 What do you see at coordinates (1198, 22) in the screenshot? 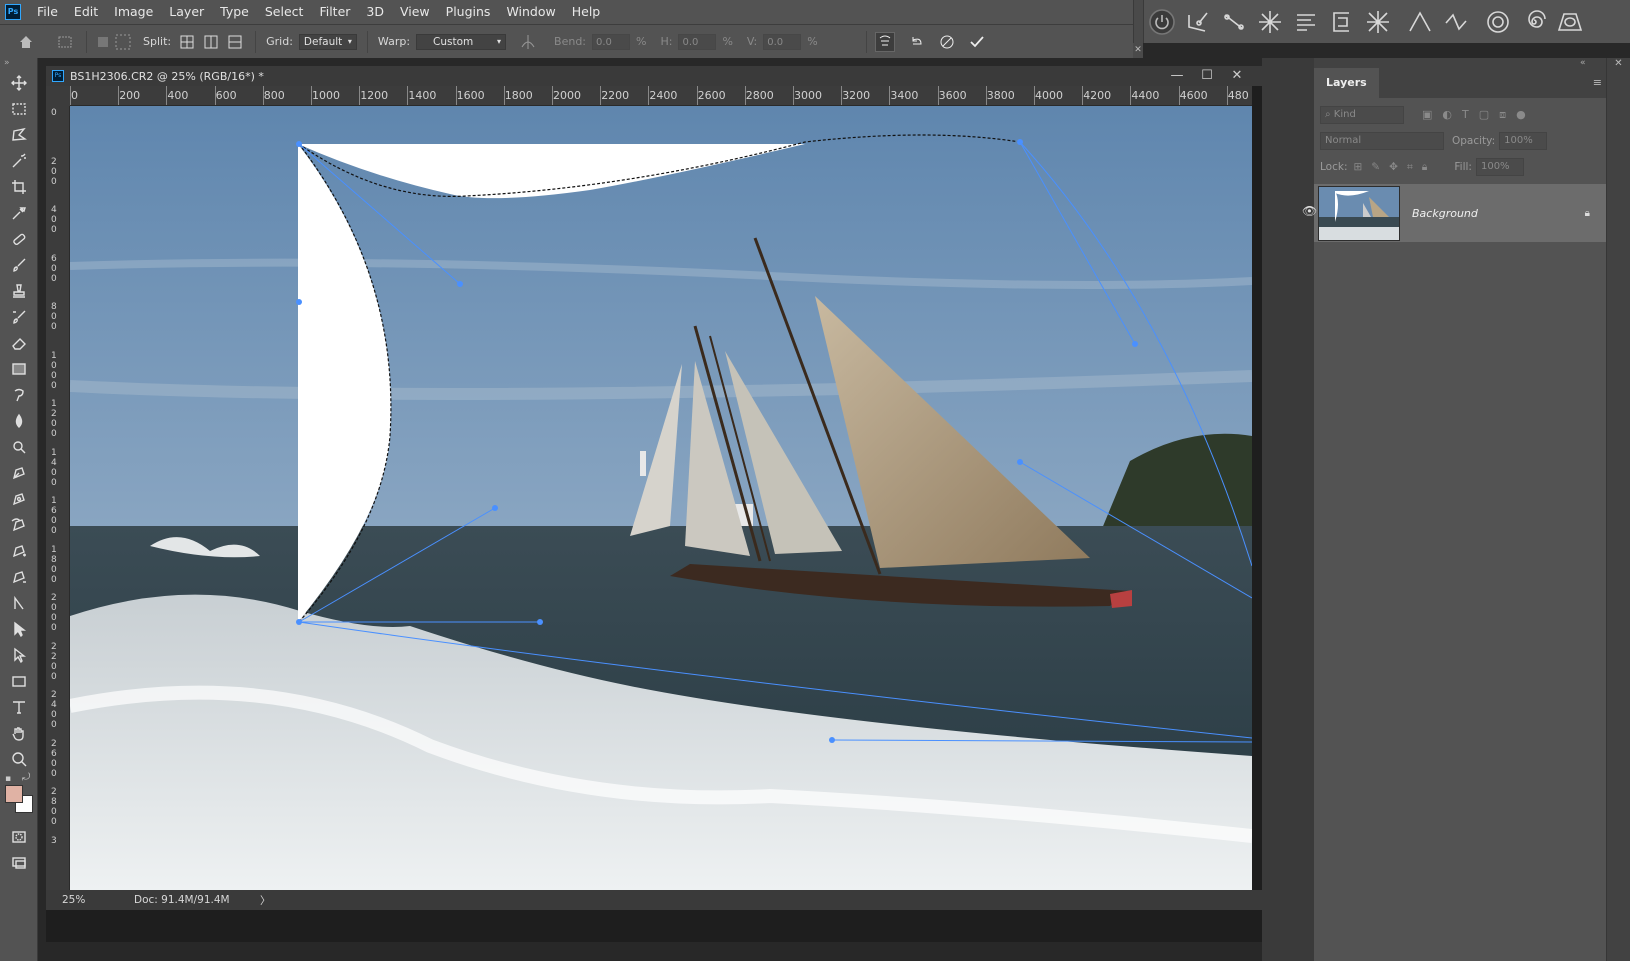
I see `curve-pen-icon` at bounding box center [1198, 22].